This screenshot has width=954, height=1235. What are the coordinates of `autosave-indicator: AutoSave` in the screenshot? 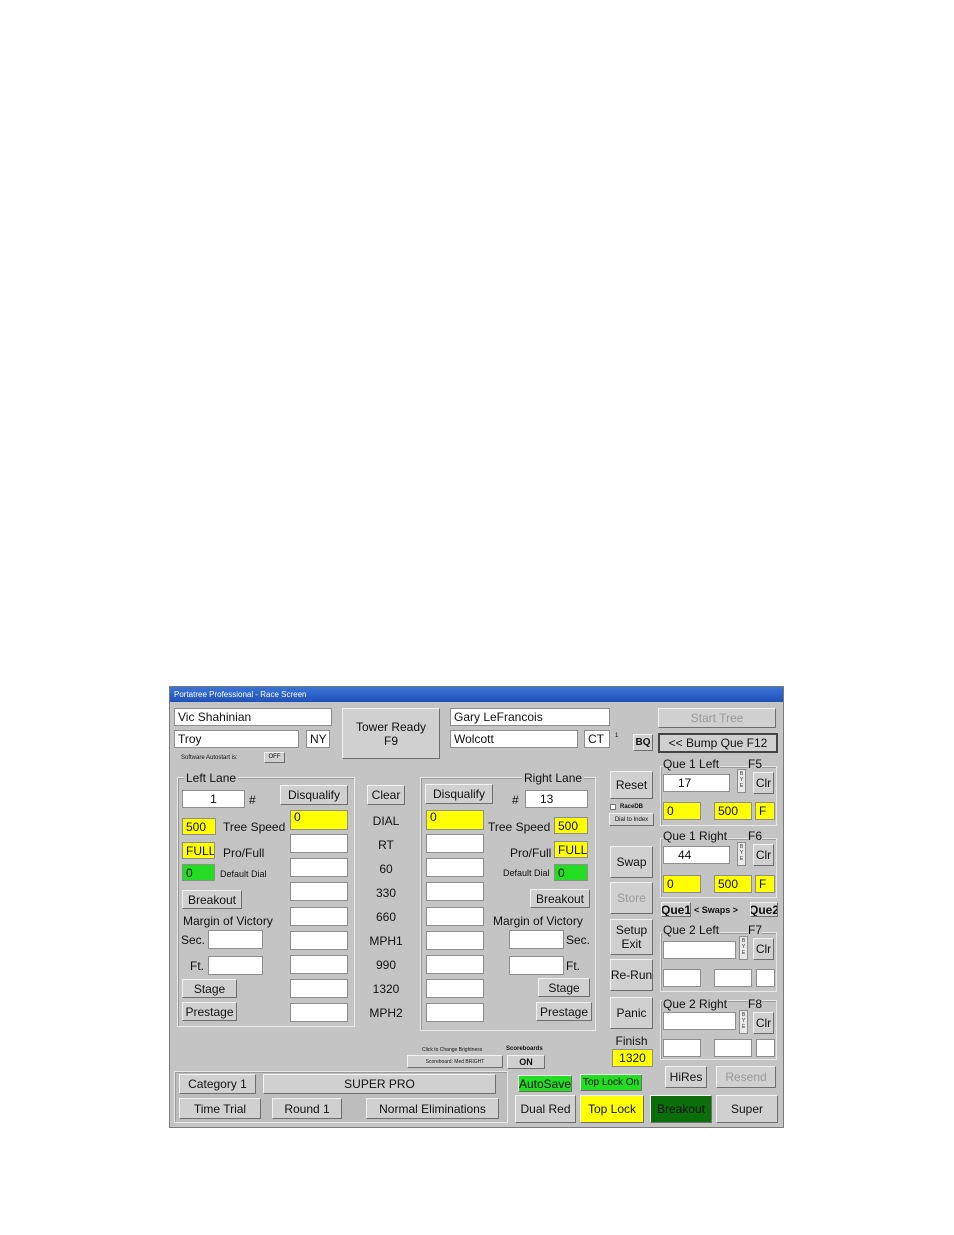 It's located at (545, 1083).